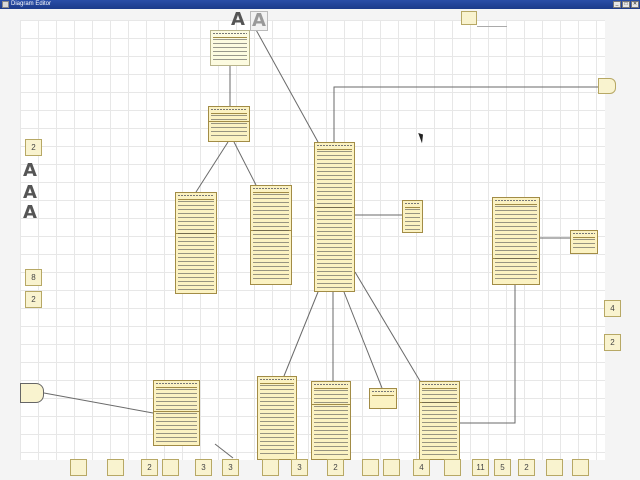  I want to click on tray-item: 11, so click(479, 469).